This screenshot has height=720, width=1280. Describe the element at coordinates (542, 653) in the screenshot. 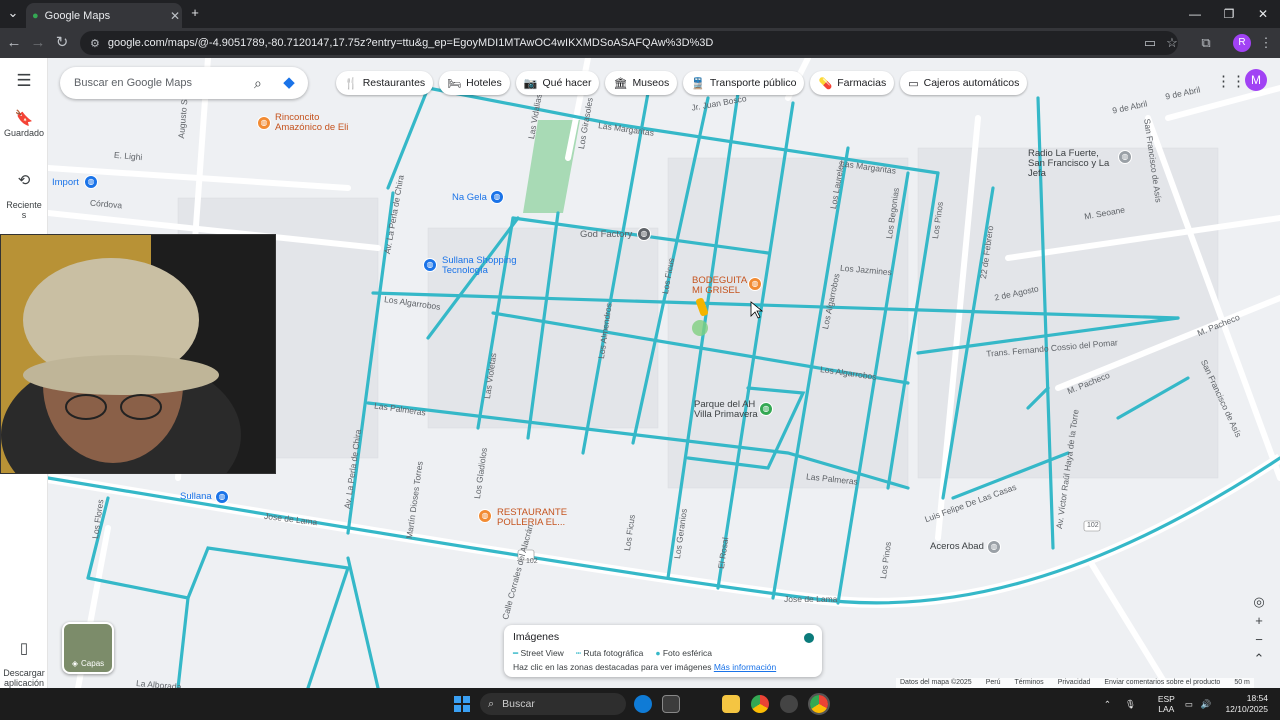

I see `legend-label: Street View` at that location.